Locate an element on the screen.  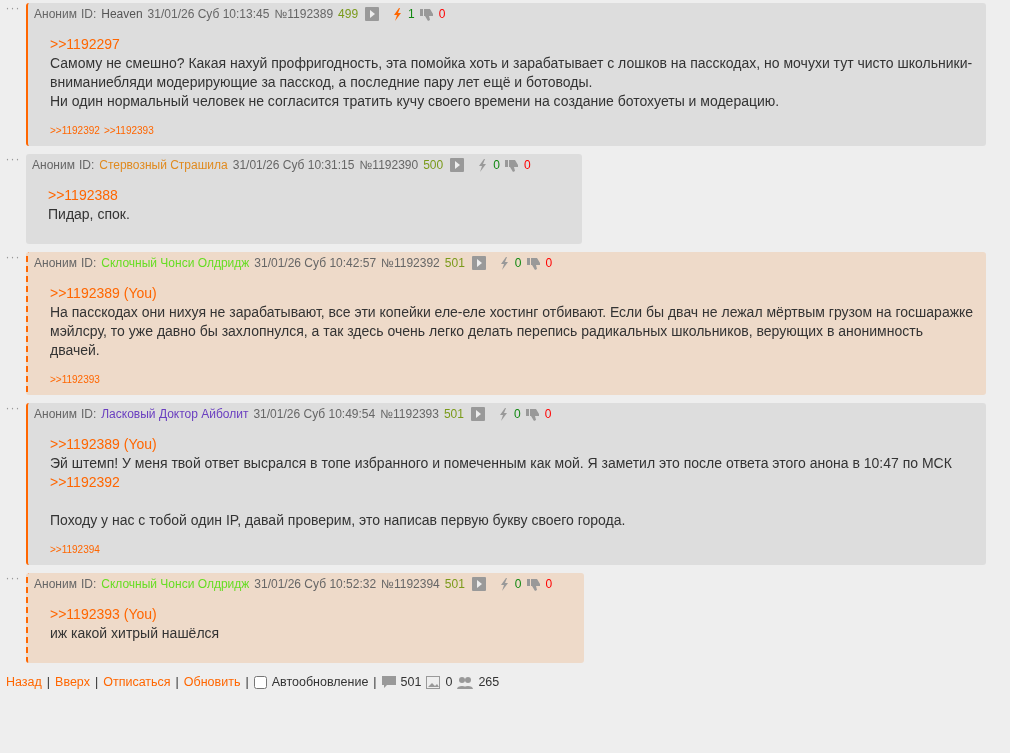
post-text: Самому не смешно? Какая нахуй профригодность, эта помойка хоть и зарабатывает с лошков на пасскодах, но мочухи тут чисто школьники-вниманиебляди модерирующие за пасскод, а последние пару лет ещё и ботоводы. Ни один нормальный человек не согласится тратить кучу своего времени на создание ботохуеты и модерацию. is located at coordinates (512, 82).